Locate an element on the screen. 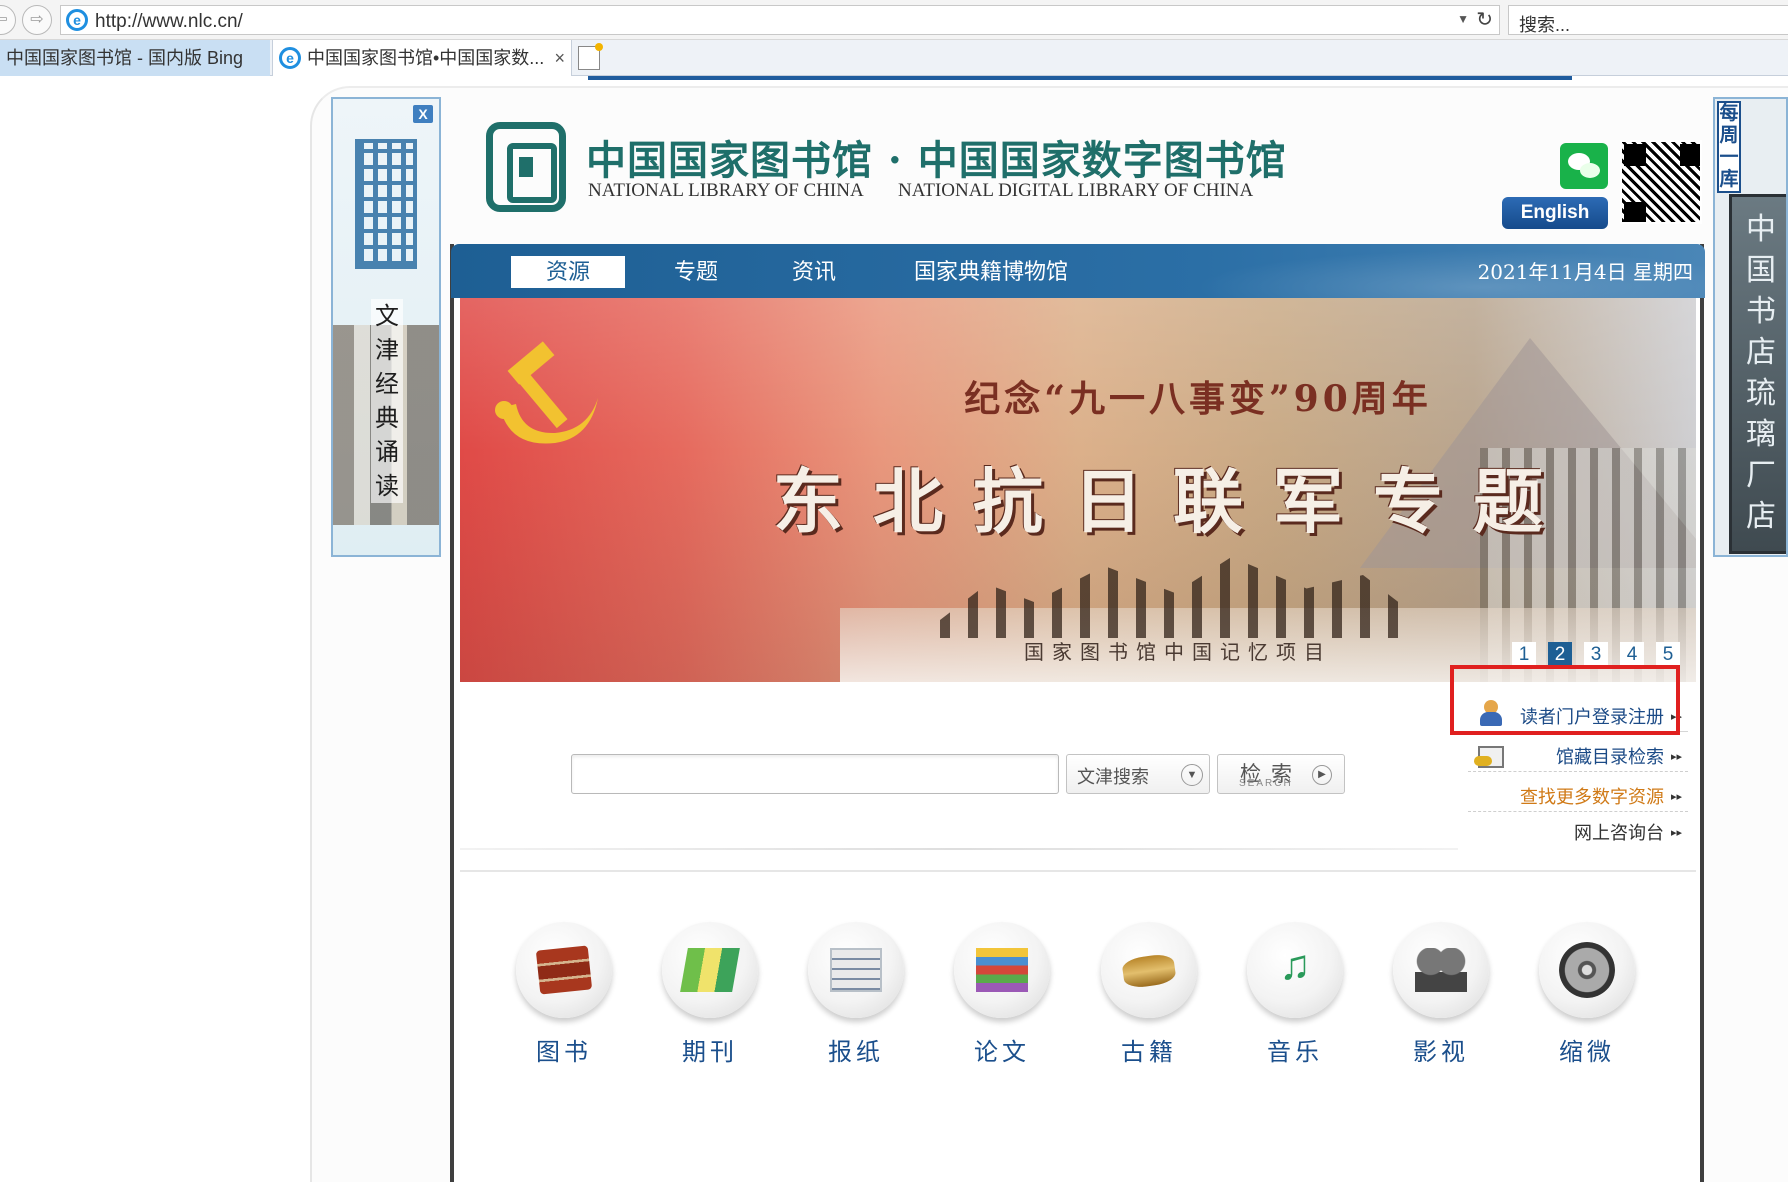 This screenshot has height=1182, width=1788. banner-title: 东北抗日联军专题 is located at coordinates (1173, 501).